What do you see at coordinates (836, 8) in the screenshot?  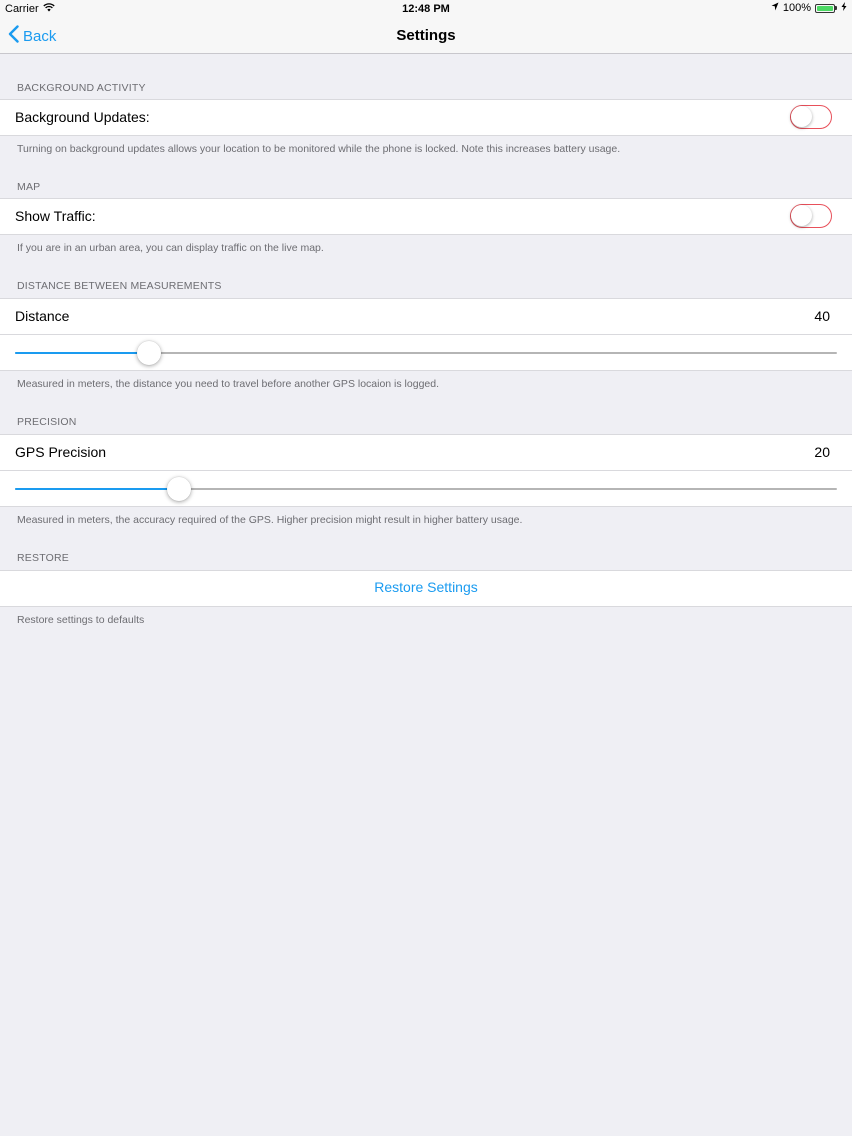 I see `battery-tip` at bounding box center [836, 8].